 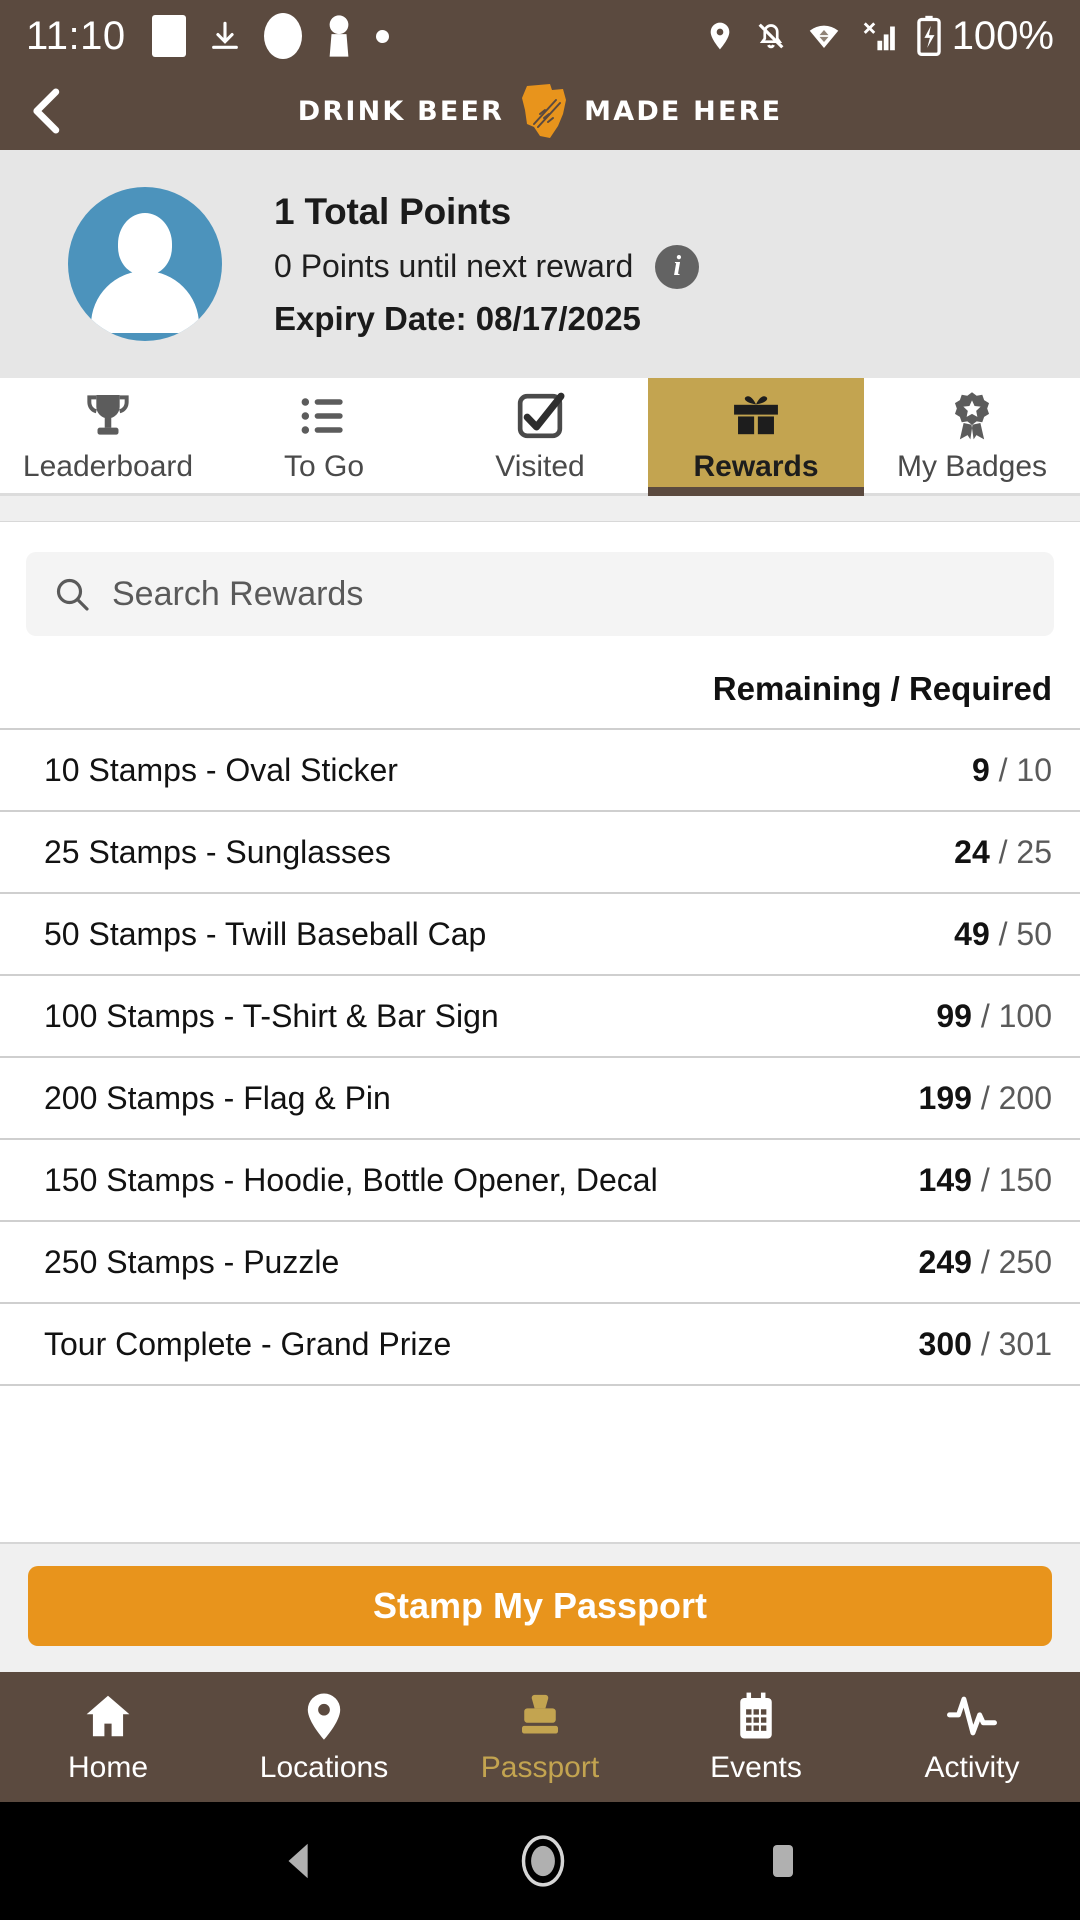 I want to click on calendar-icon, so click(x=756, y=1715).